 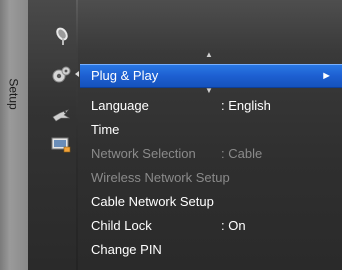 I want to click on menu-item-label: Plug & Play, so click(x=125, y=75).